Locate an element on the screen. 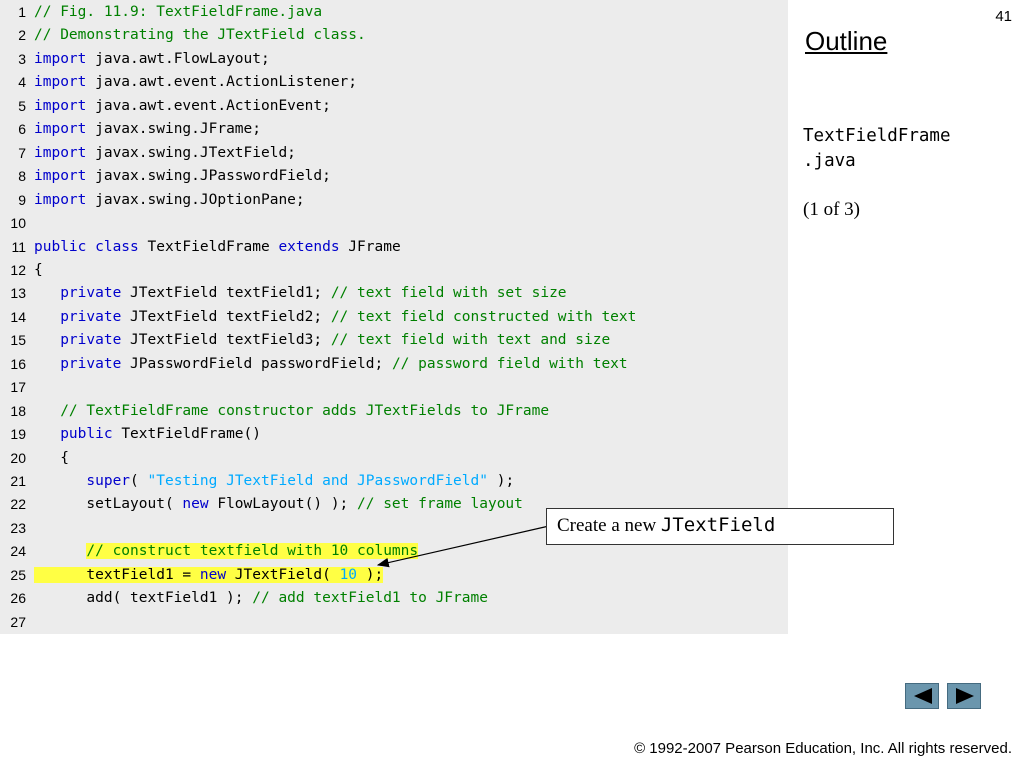  next-slide-button is located at coordinates (964, 696).